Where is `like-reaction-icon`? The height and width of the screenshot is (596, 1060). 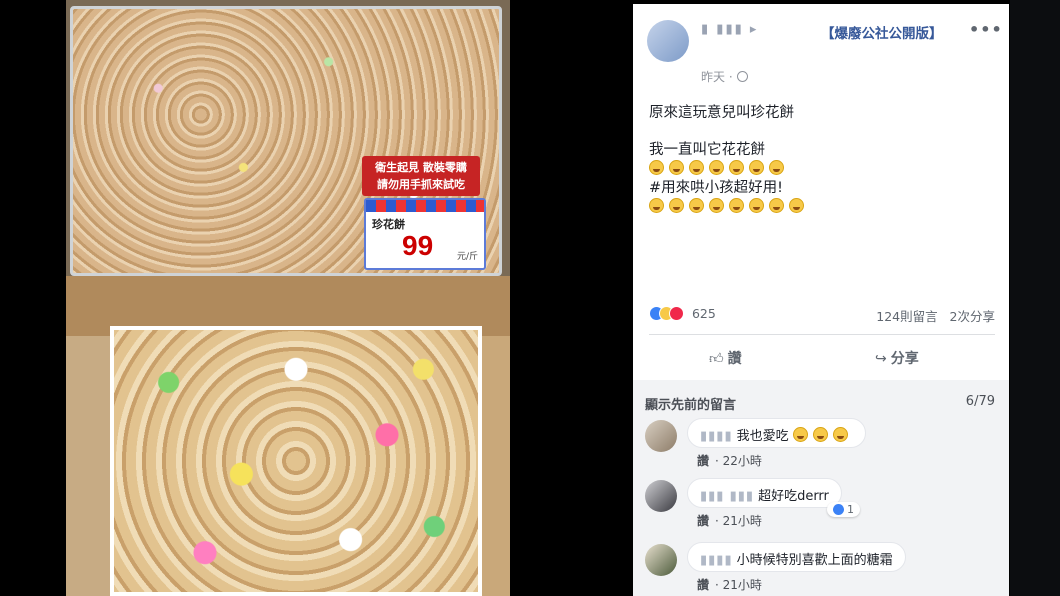
like-reaction-icon is located at coordinates (838, 509).